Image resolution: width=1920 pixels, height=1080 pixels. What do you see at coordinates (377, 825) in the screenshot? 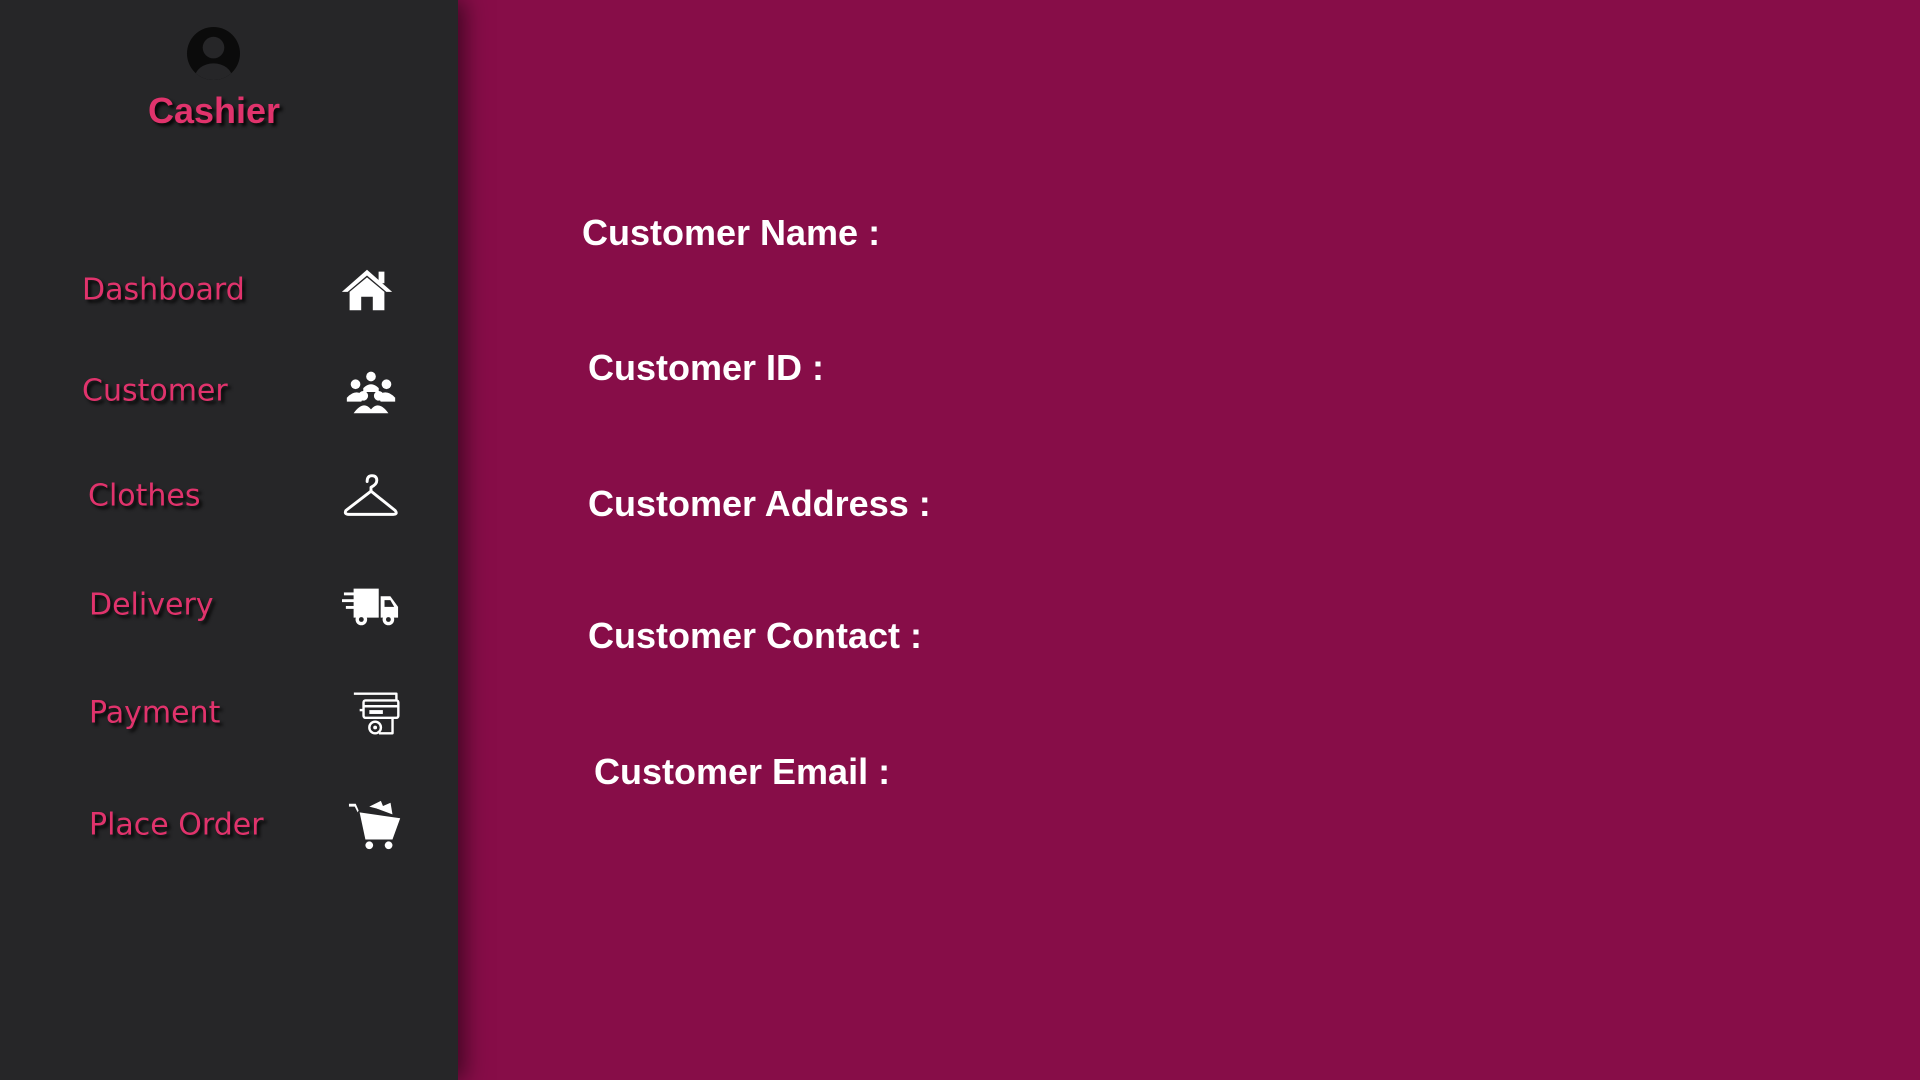
I see `shopping-cart-icon` at bounding box center [377, 825].